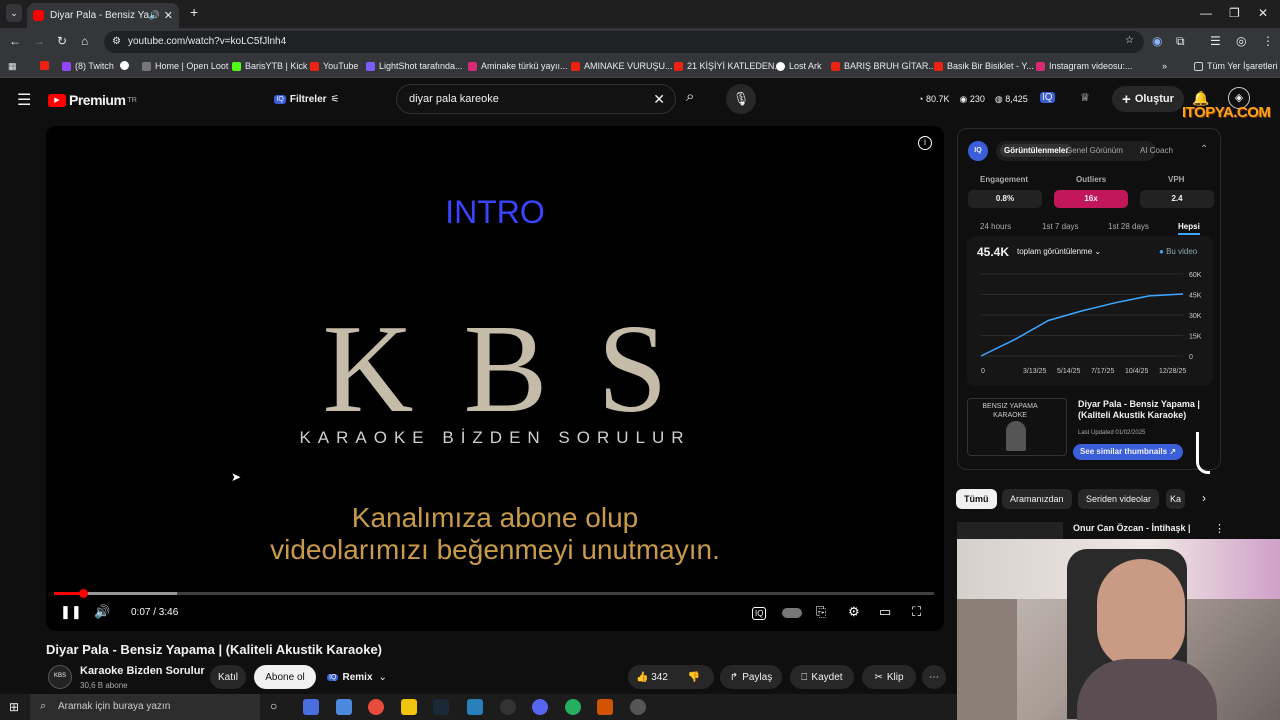  Describe the element at coordinates (1206, 13) in the screenshot. I see `minimize-button: —` at that location.